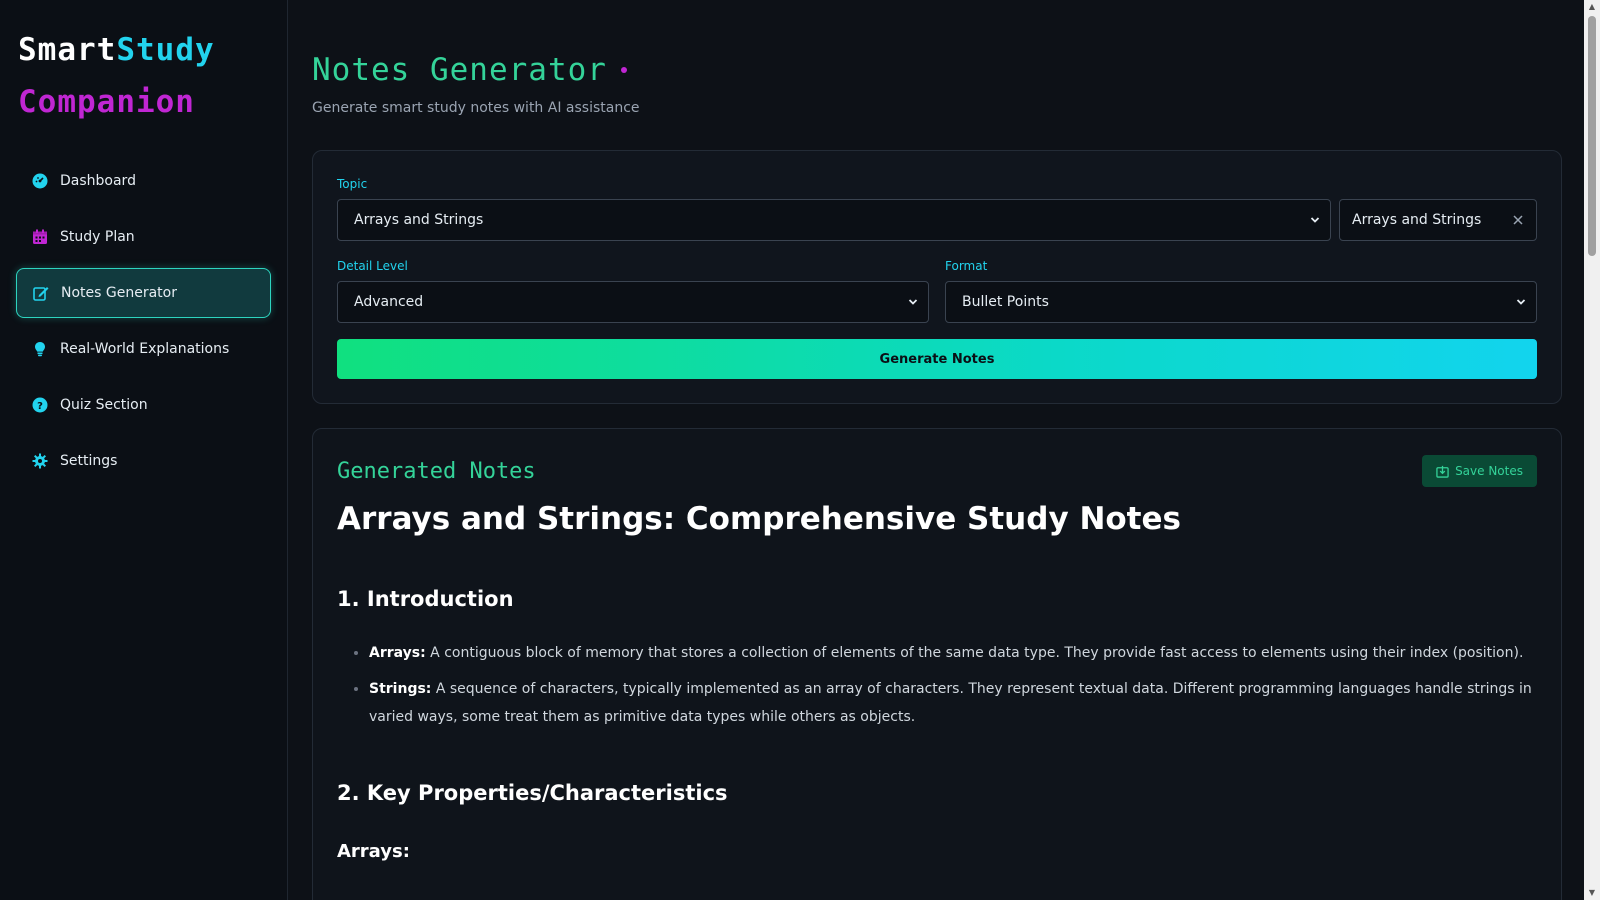 The width and height of the screenshot is (1600, 900). What do you see at coordinates (67, 50) in the screenshot?
I see `logo-smart: Smart` at bounding box center [67, 50].